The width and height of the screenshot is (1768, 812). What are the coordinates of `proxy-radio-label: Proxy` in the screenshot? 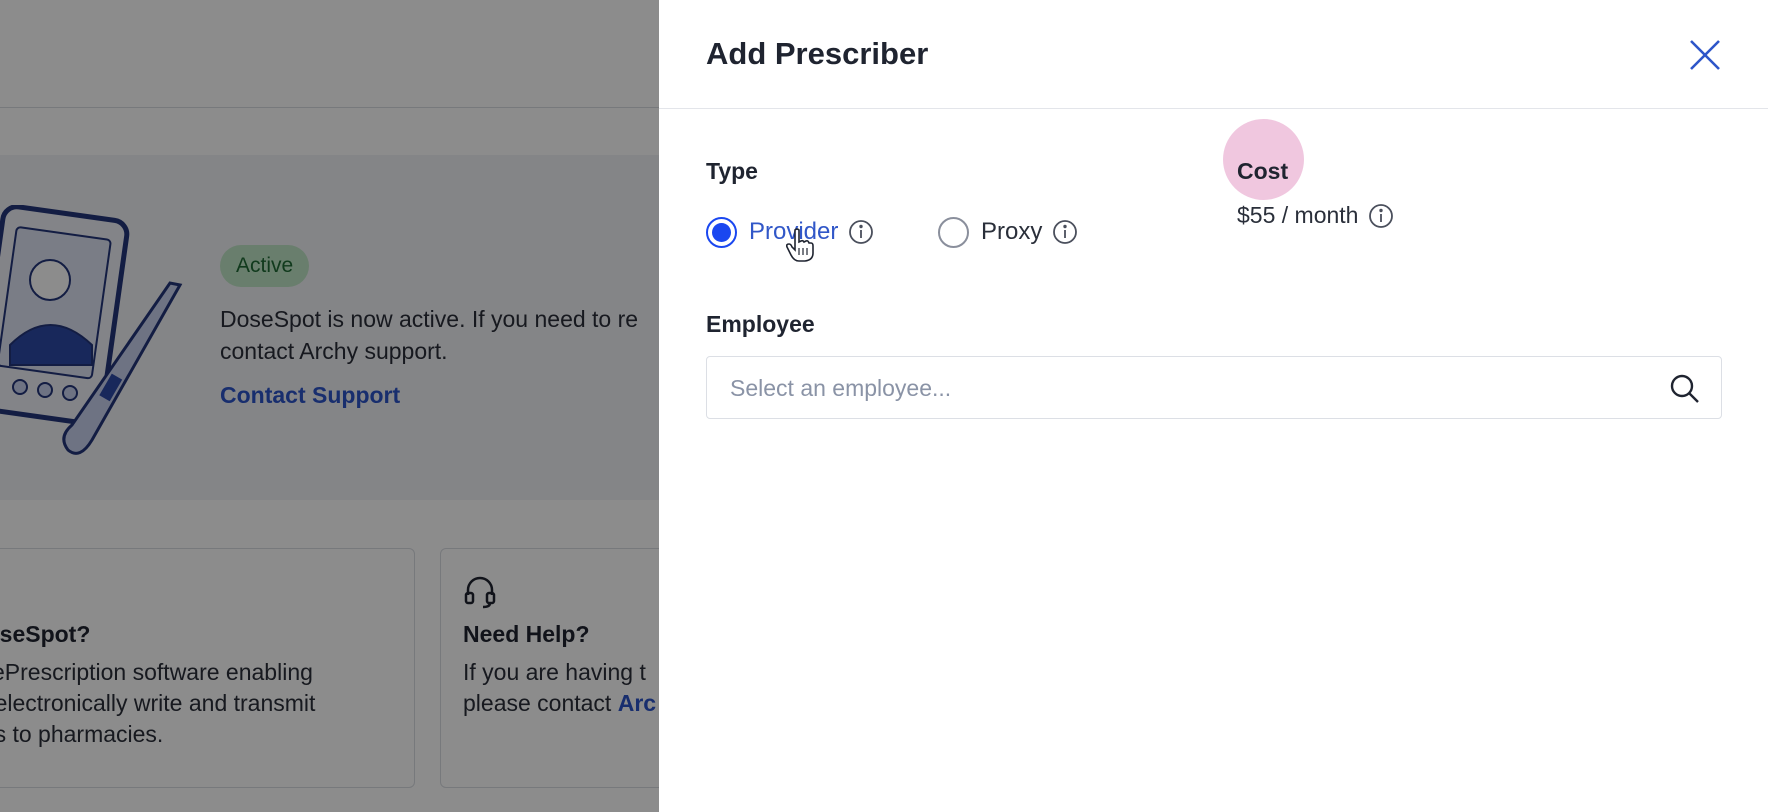 It's located at (1011, 232).